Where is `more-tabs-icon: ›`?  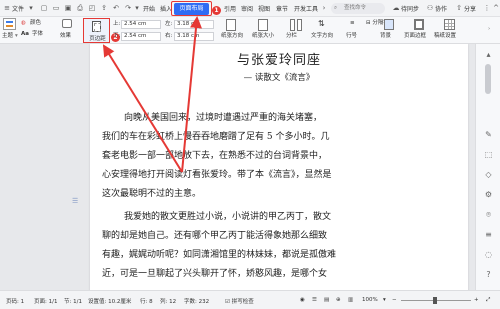
more-tabs-icon: › is located at coordinates (324, 8).